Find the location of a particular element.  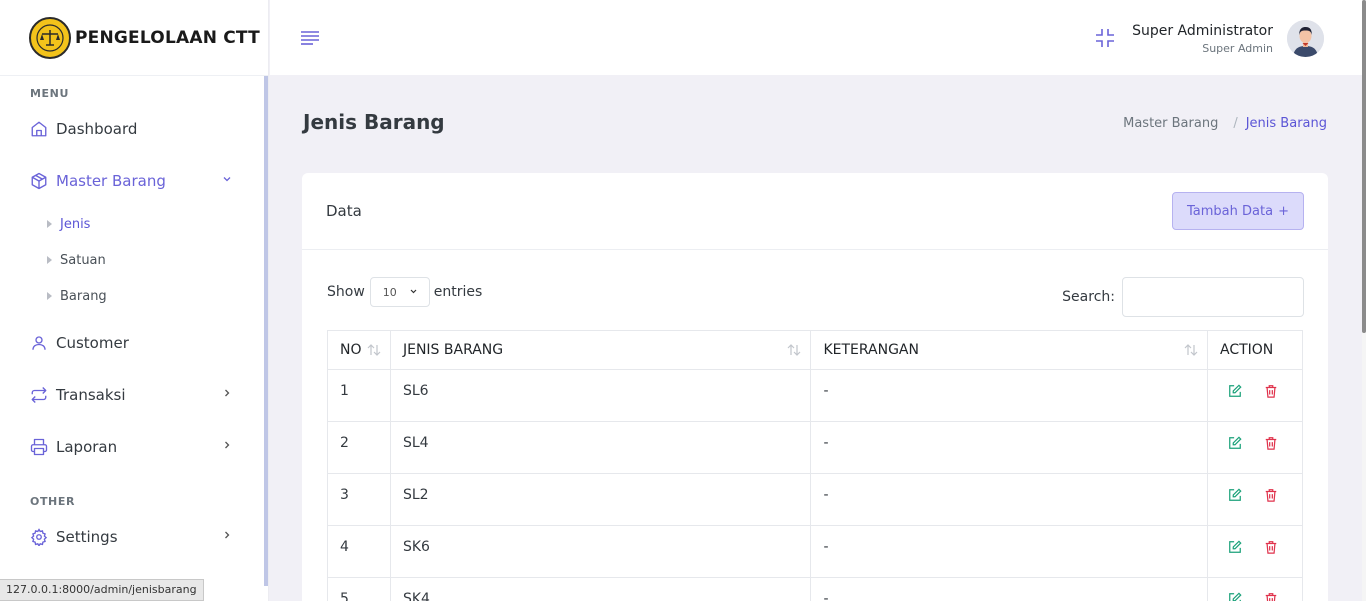

cell-jenis-barang: SK6 is located at coordinates (600, 551).